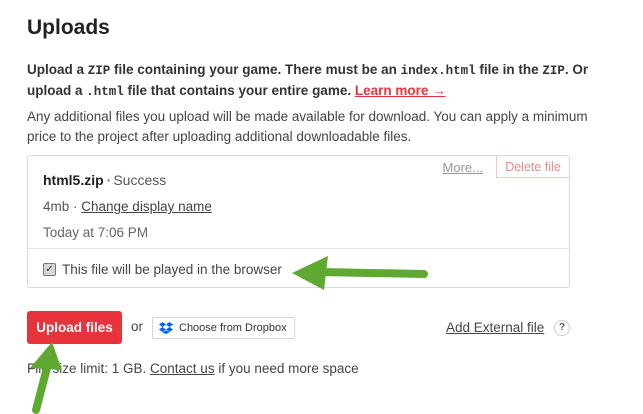 This screenshot has width=643, height=414. What do you see at coordinates (553, 71) in the screenshot?
I see `intro-code-zip-2: ZIP` at bounding box center [553, 71].